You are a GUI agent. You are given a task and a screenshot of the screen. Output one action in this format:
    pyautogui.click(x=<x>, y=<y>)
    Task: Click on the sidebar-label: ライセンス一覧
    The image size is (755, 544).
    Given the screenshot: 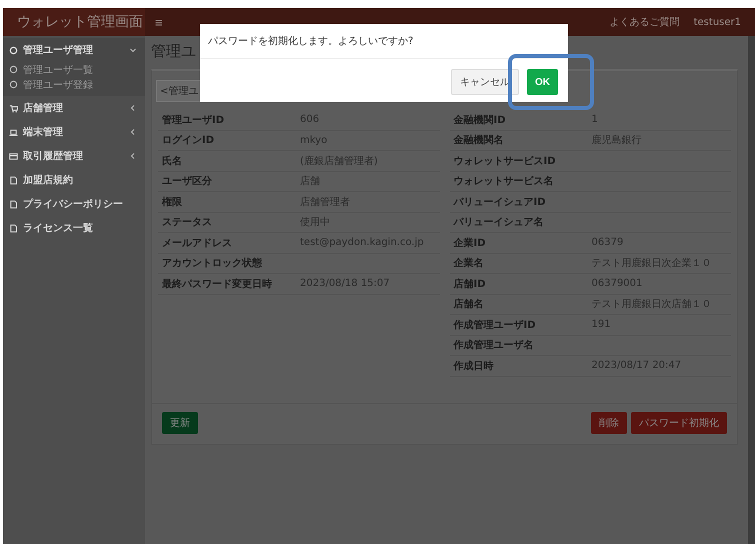 What is the action you would take?
    pyautogui.click(x=58, y=228)
    